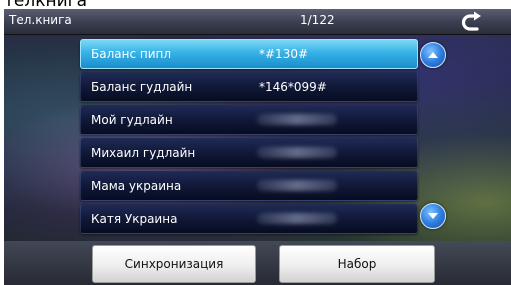  I want to click on contact-name: Баланс пипл, so click(131, 54).